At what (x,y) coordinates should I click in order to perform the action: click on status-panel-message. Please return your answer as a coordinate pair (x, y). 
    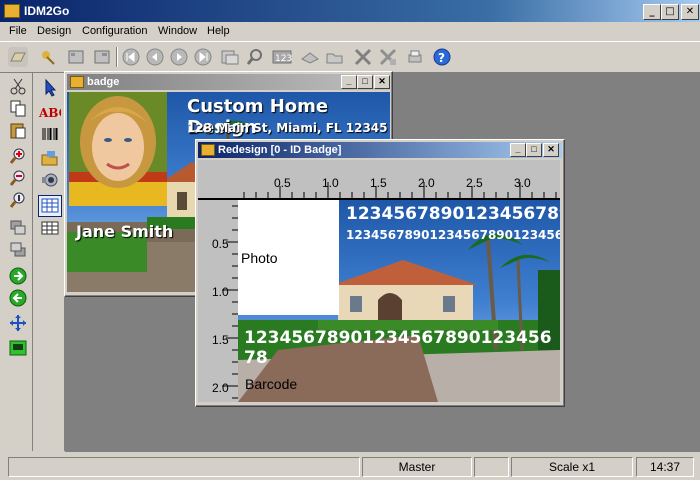
    Looking at the image, I should click on (184, 467).